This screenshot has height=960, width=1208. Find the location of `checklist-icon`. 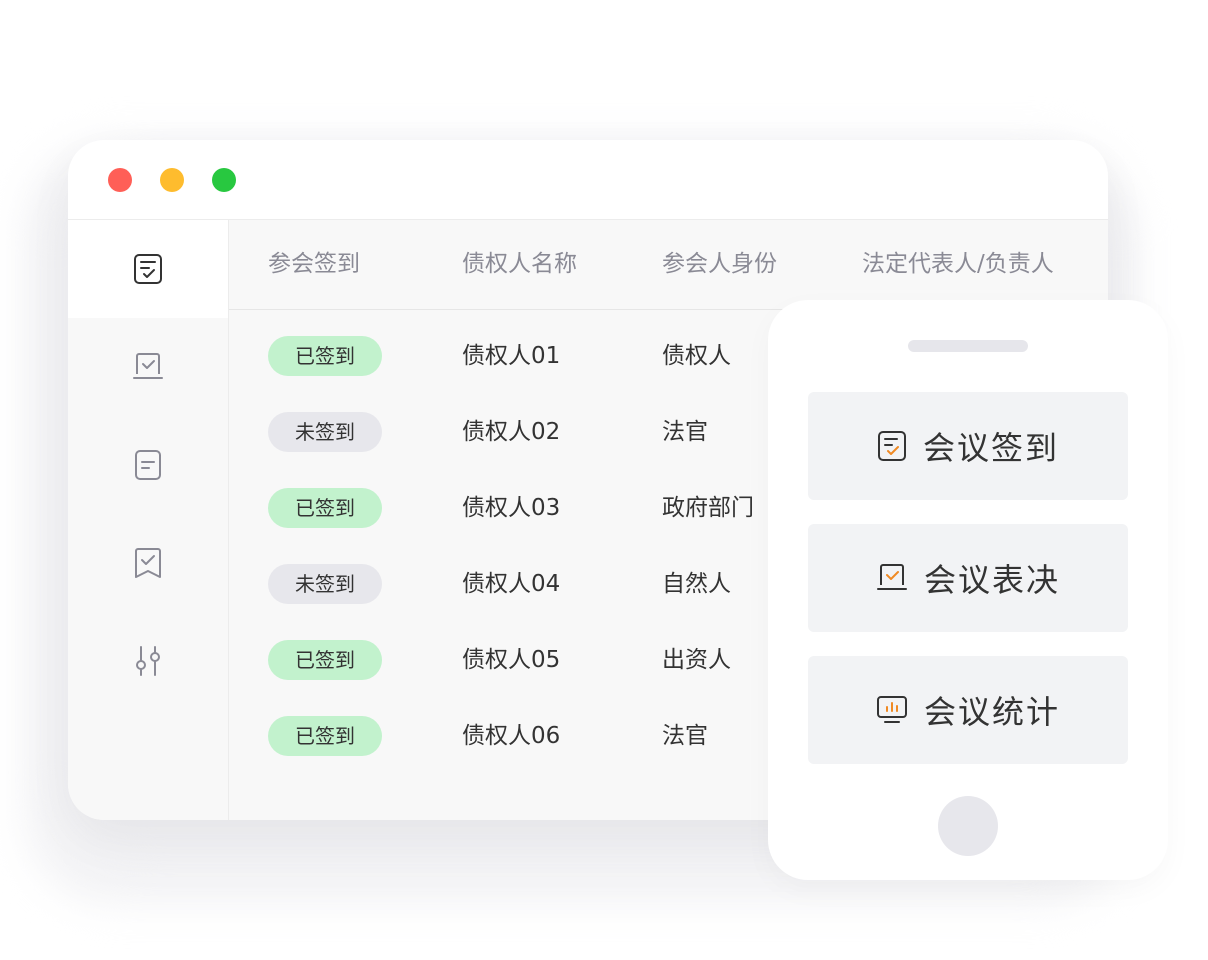

checklist-icon is located at coordinates (148, 269).